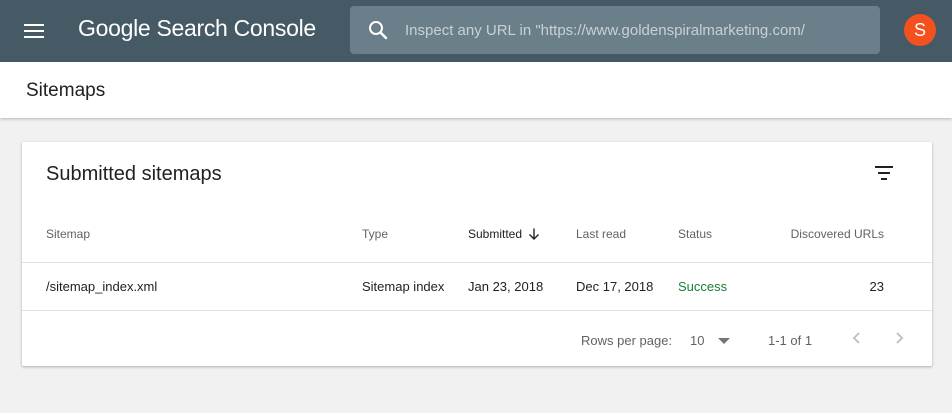 This screenshot has height=413, width=952. What do you see at coordinates (697, 340) in the screenshot?
I see `rows-per-page-value: 10` at bounding box center [697, 340].